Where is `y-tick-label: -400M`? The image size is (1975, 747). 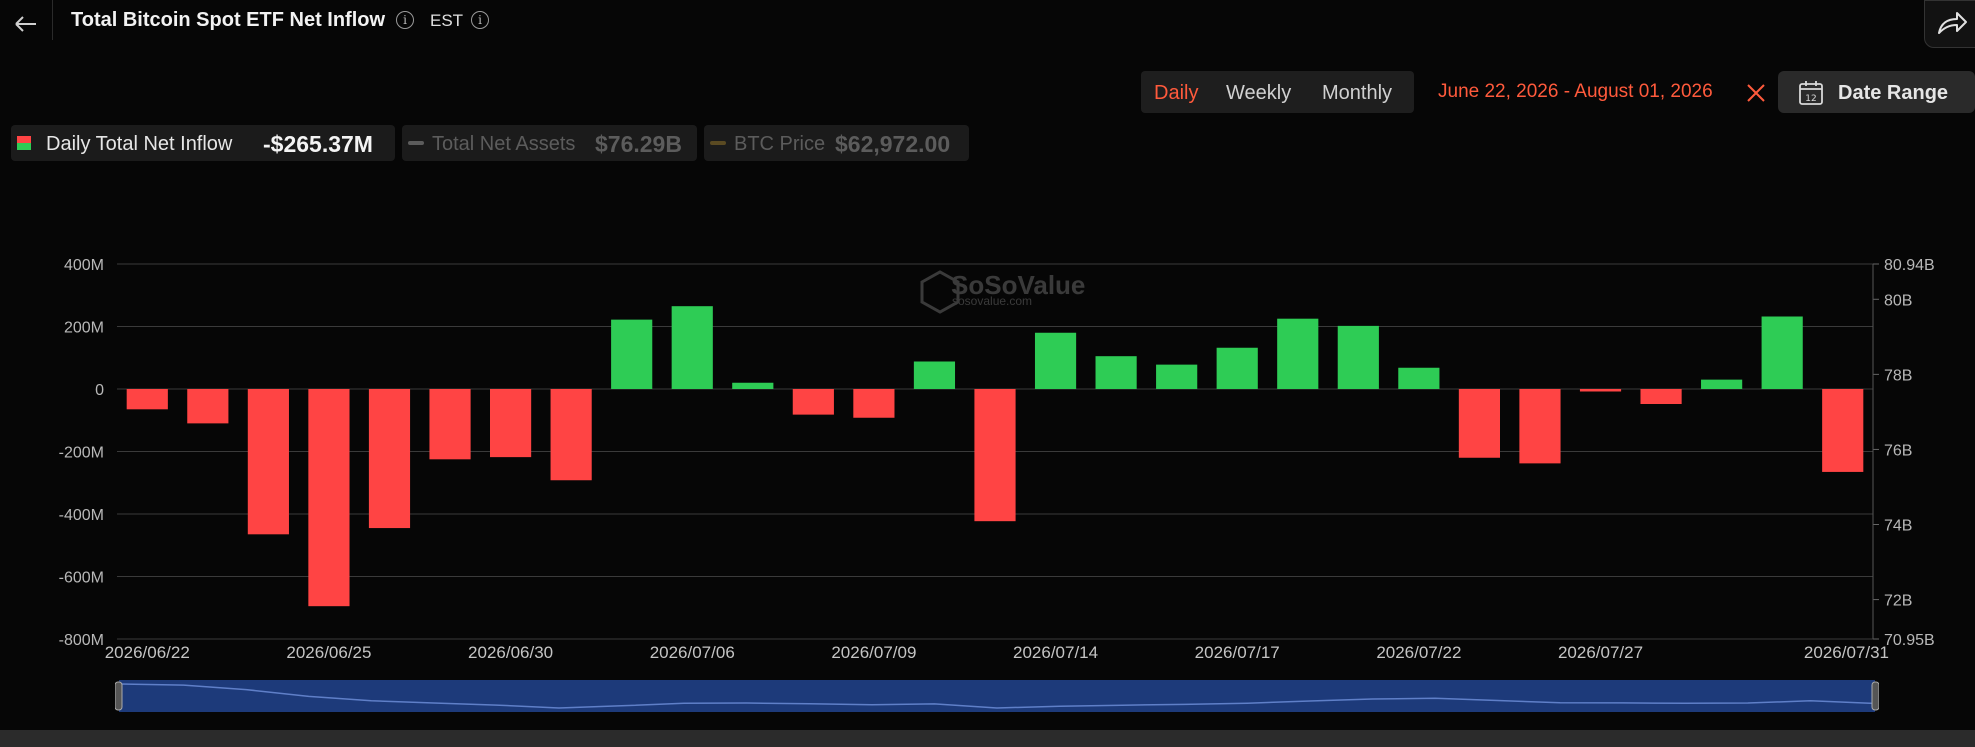 y-tick-label: -400M is located at coordinates (81, 515).